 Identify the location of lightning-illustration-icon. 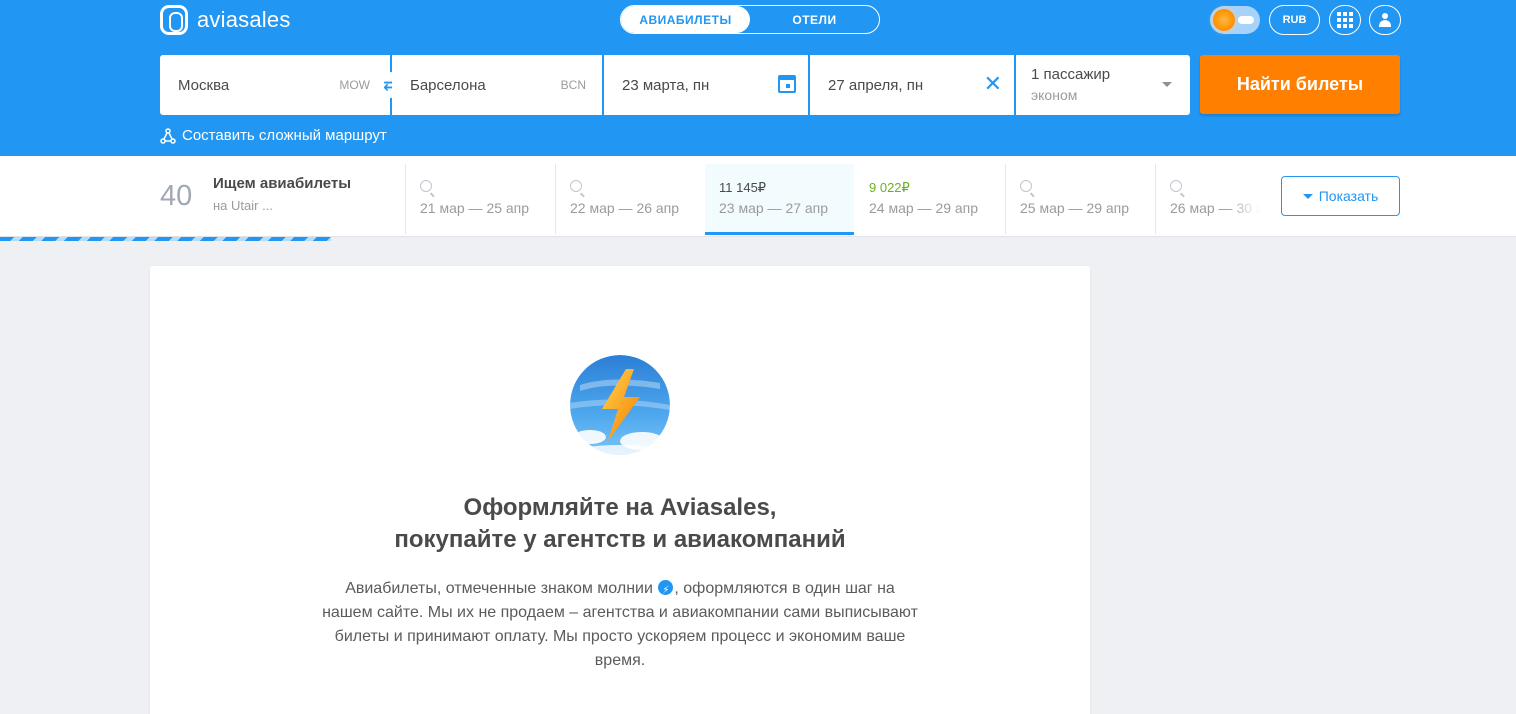
(620, 405).